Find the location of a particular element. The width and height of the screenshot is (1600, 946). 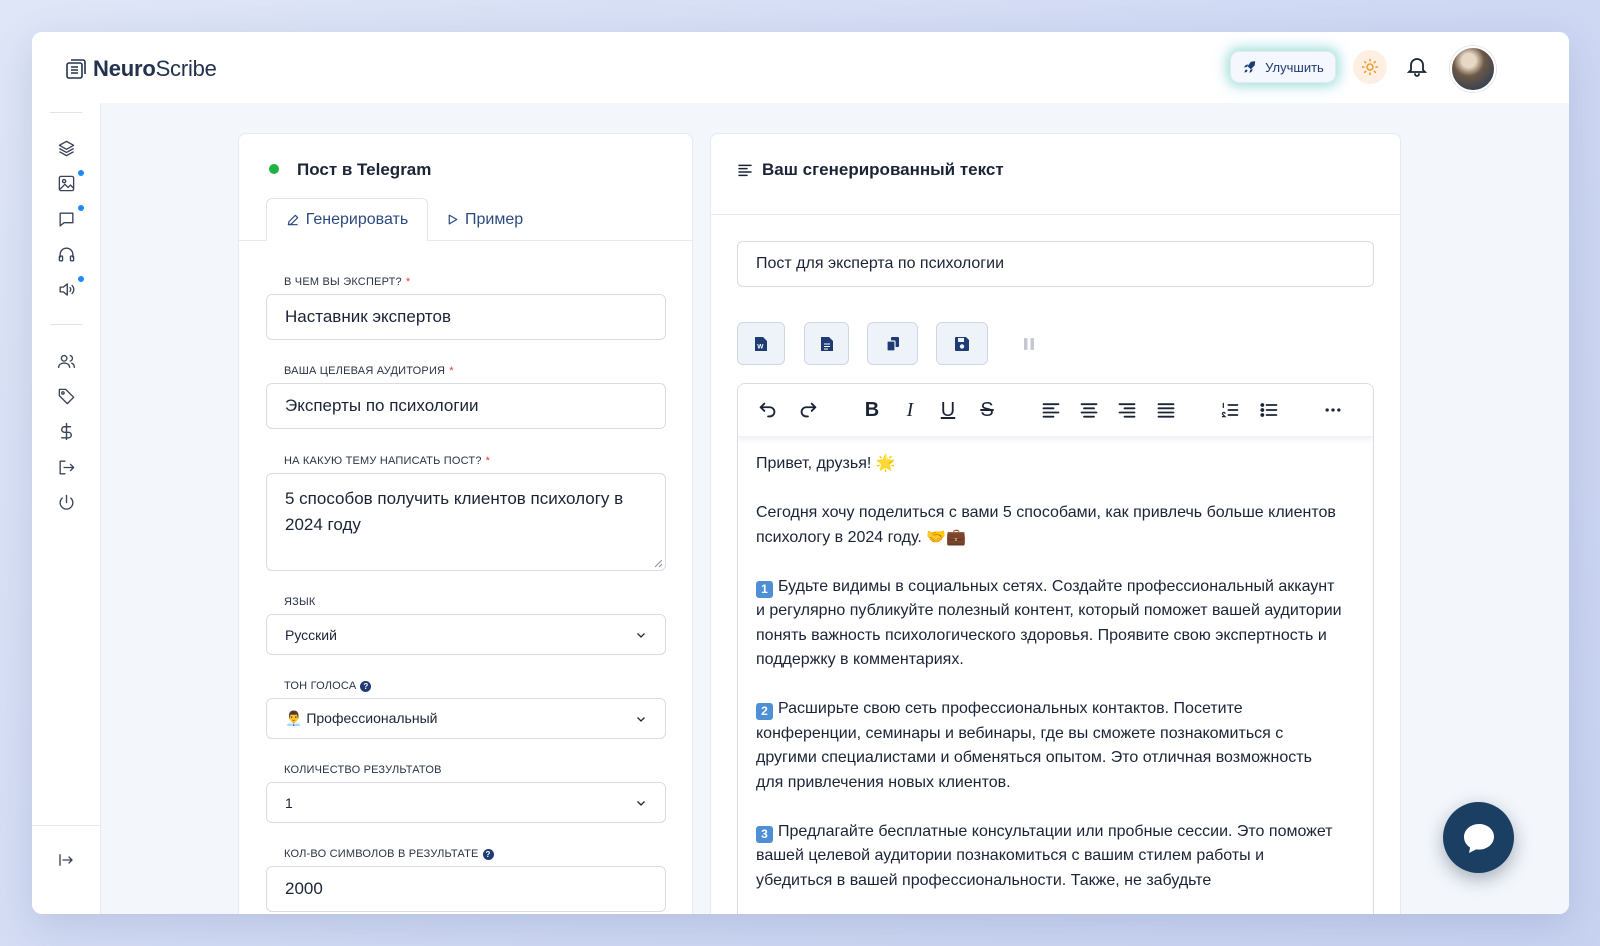

tab-example: Пример is located at coordinates (484, 219).